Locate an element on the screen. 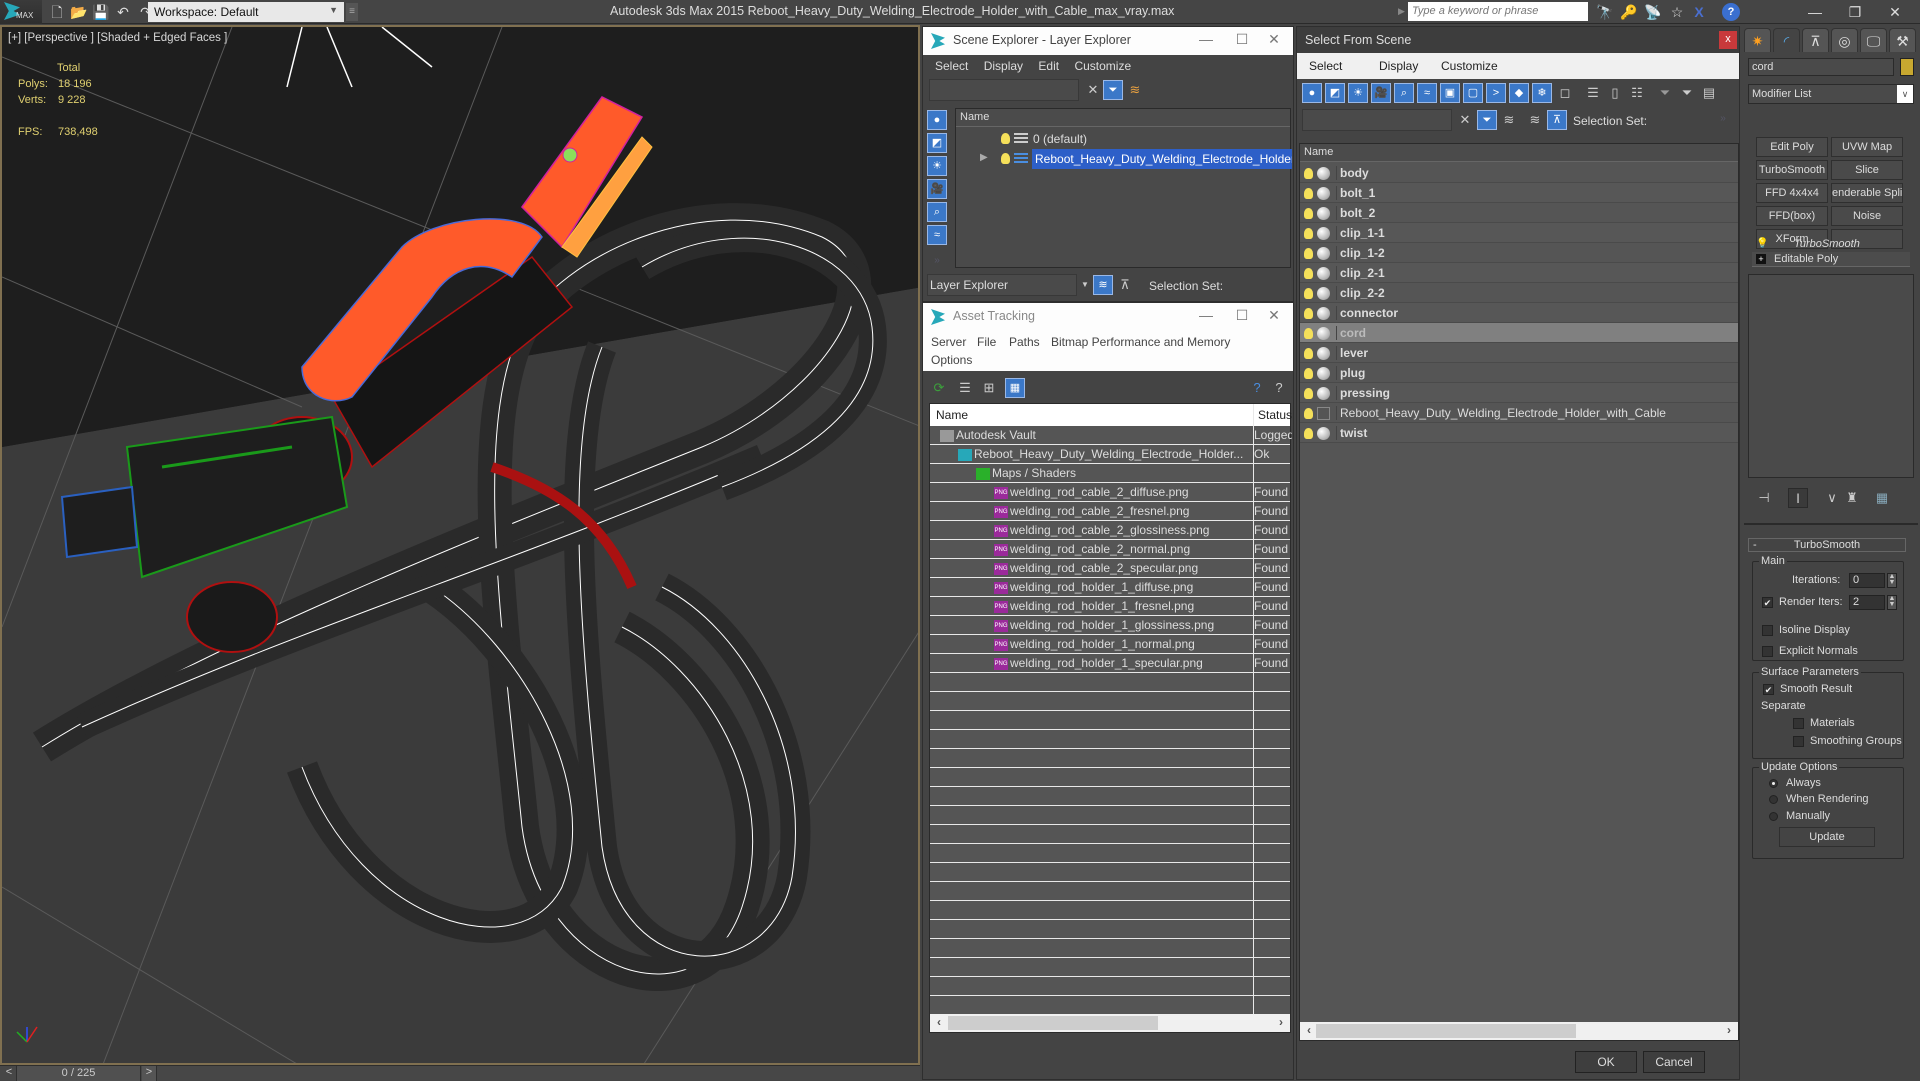 This screenshot has width=1920, height=1081. modify-tab-icon: ◜ is located at coordinates (1786, 40).